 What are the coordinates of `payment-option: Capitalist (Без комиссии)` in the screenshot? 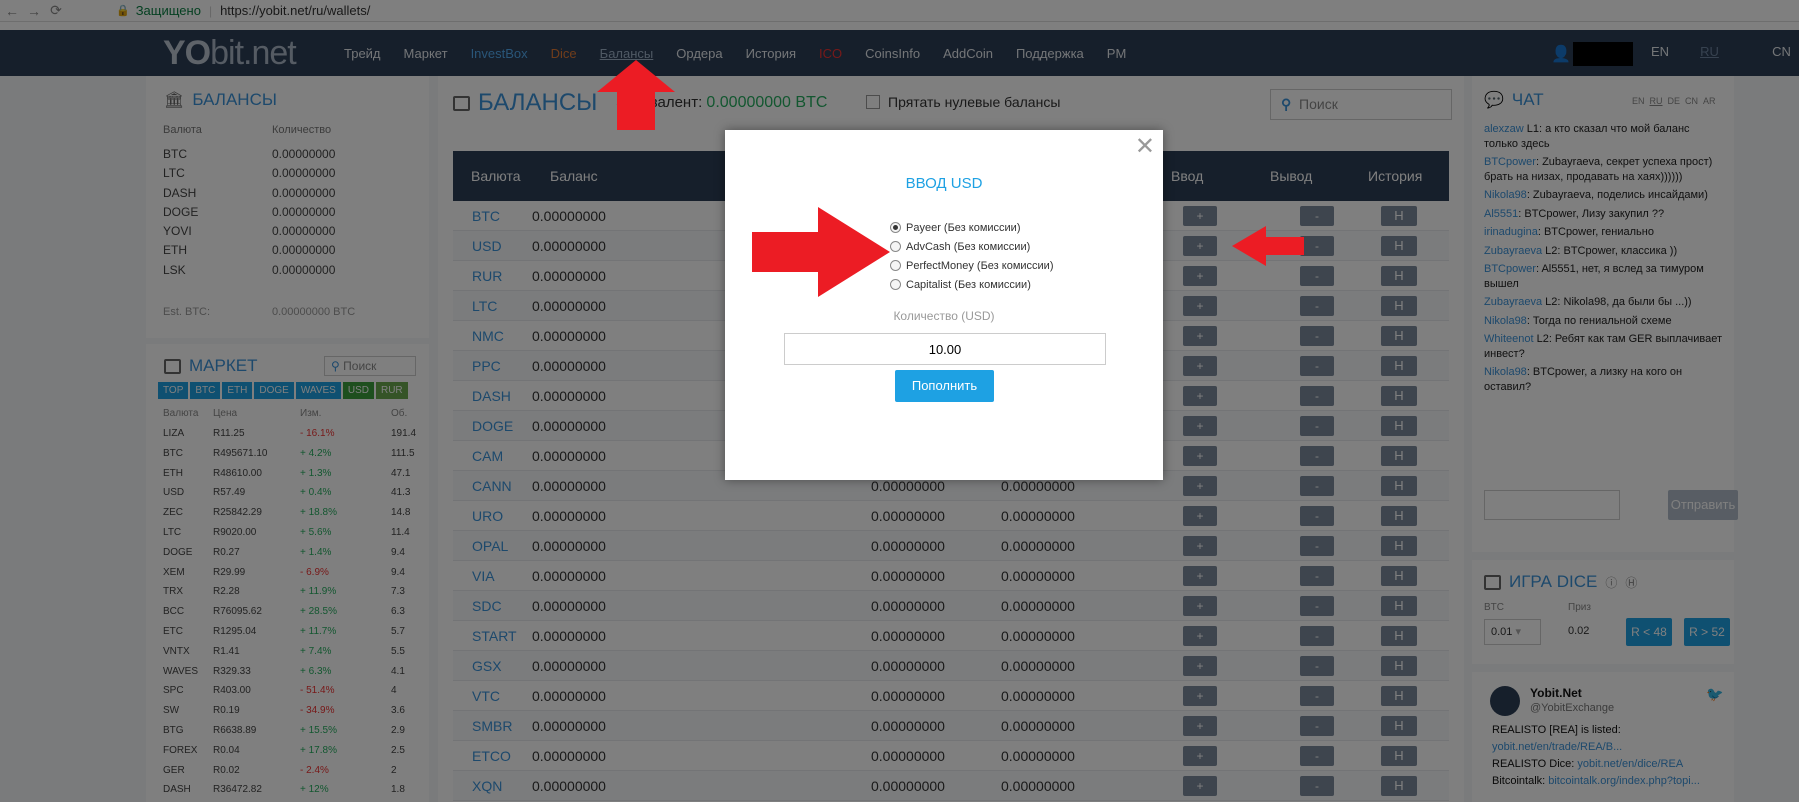 It's located at (972, 284).